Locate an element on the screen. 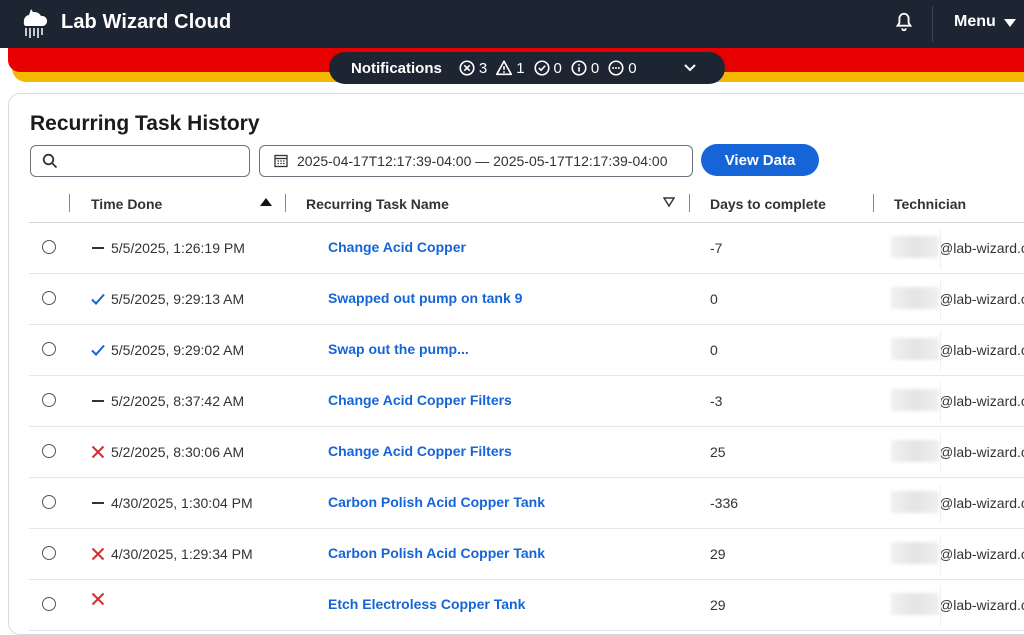 The image size is (1024, 635). more-circle-icon is located at coordinates (616, 68).